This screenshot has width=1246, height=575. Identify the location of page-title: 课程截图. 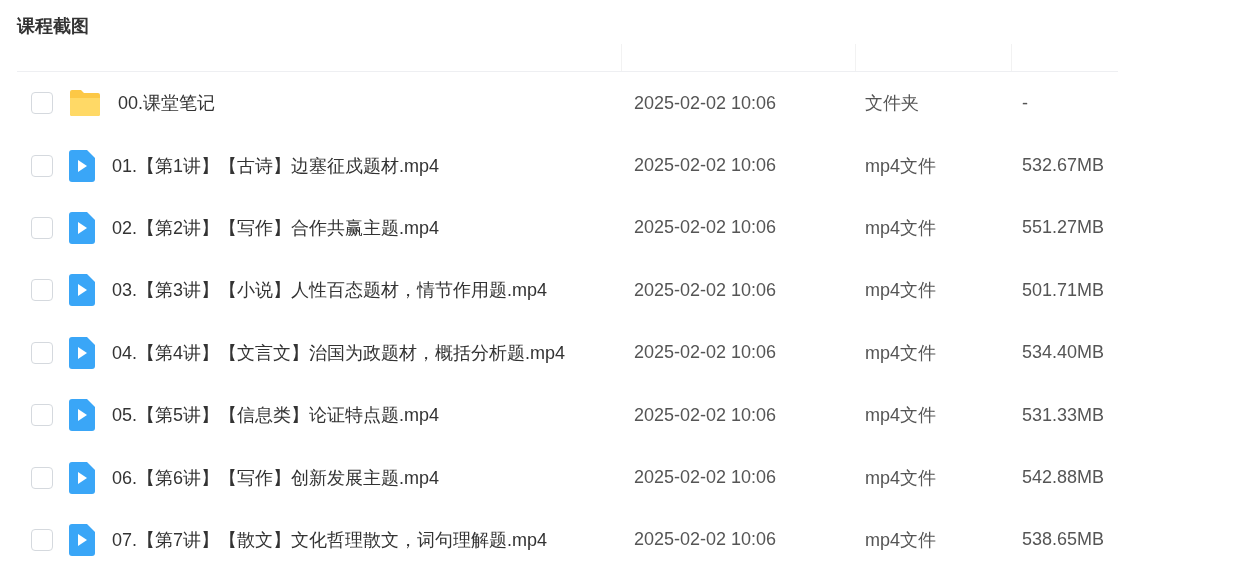
(52, 26).